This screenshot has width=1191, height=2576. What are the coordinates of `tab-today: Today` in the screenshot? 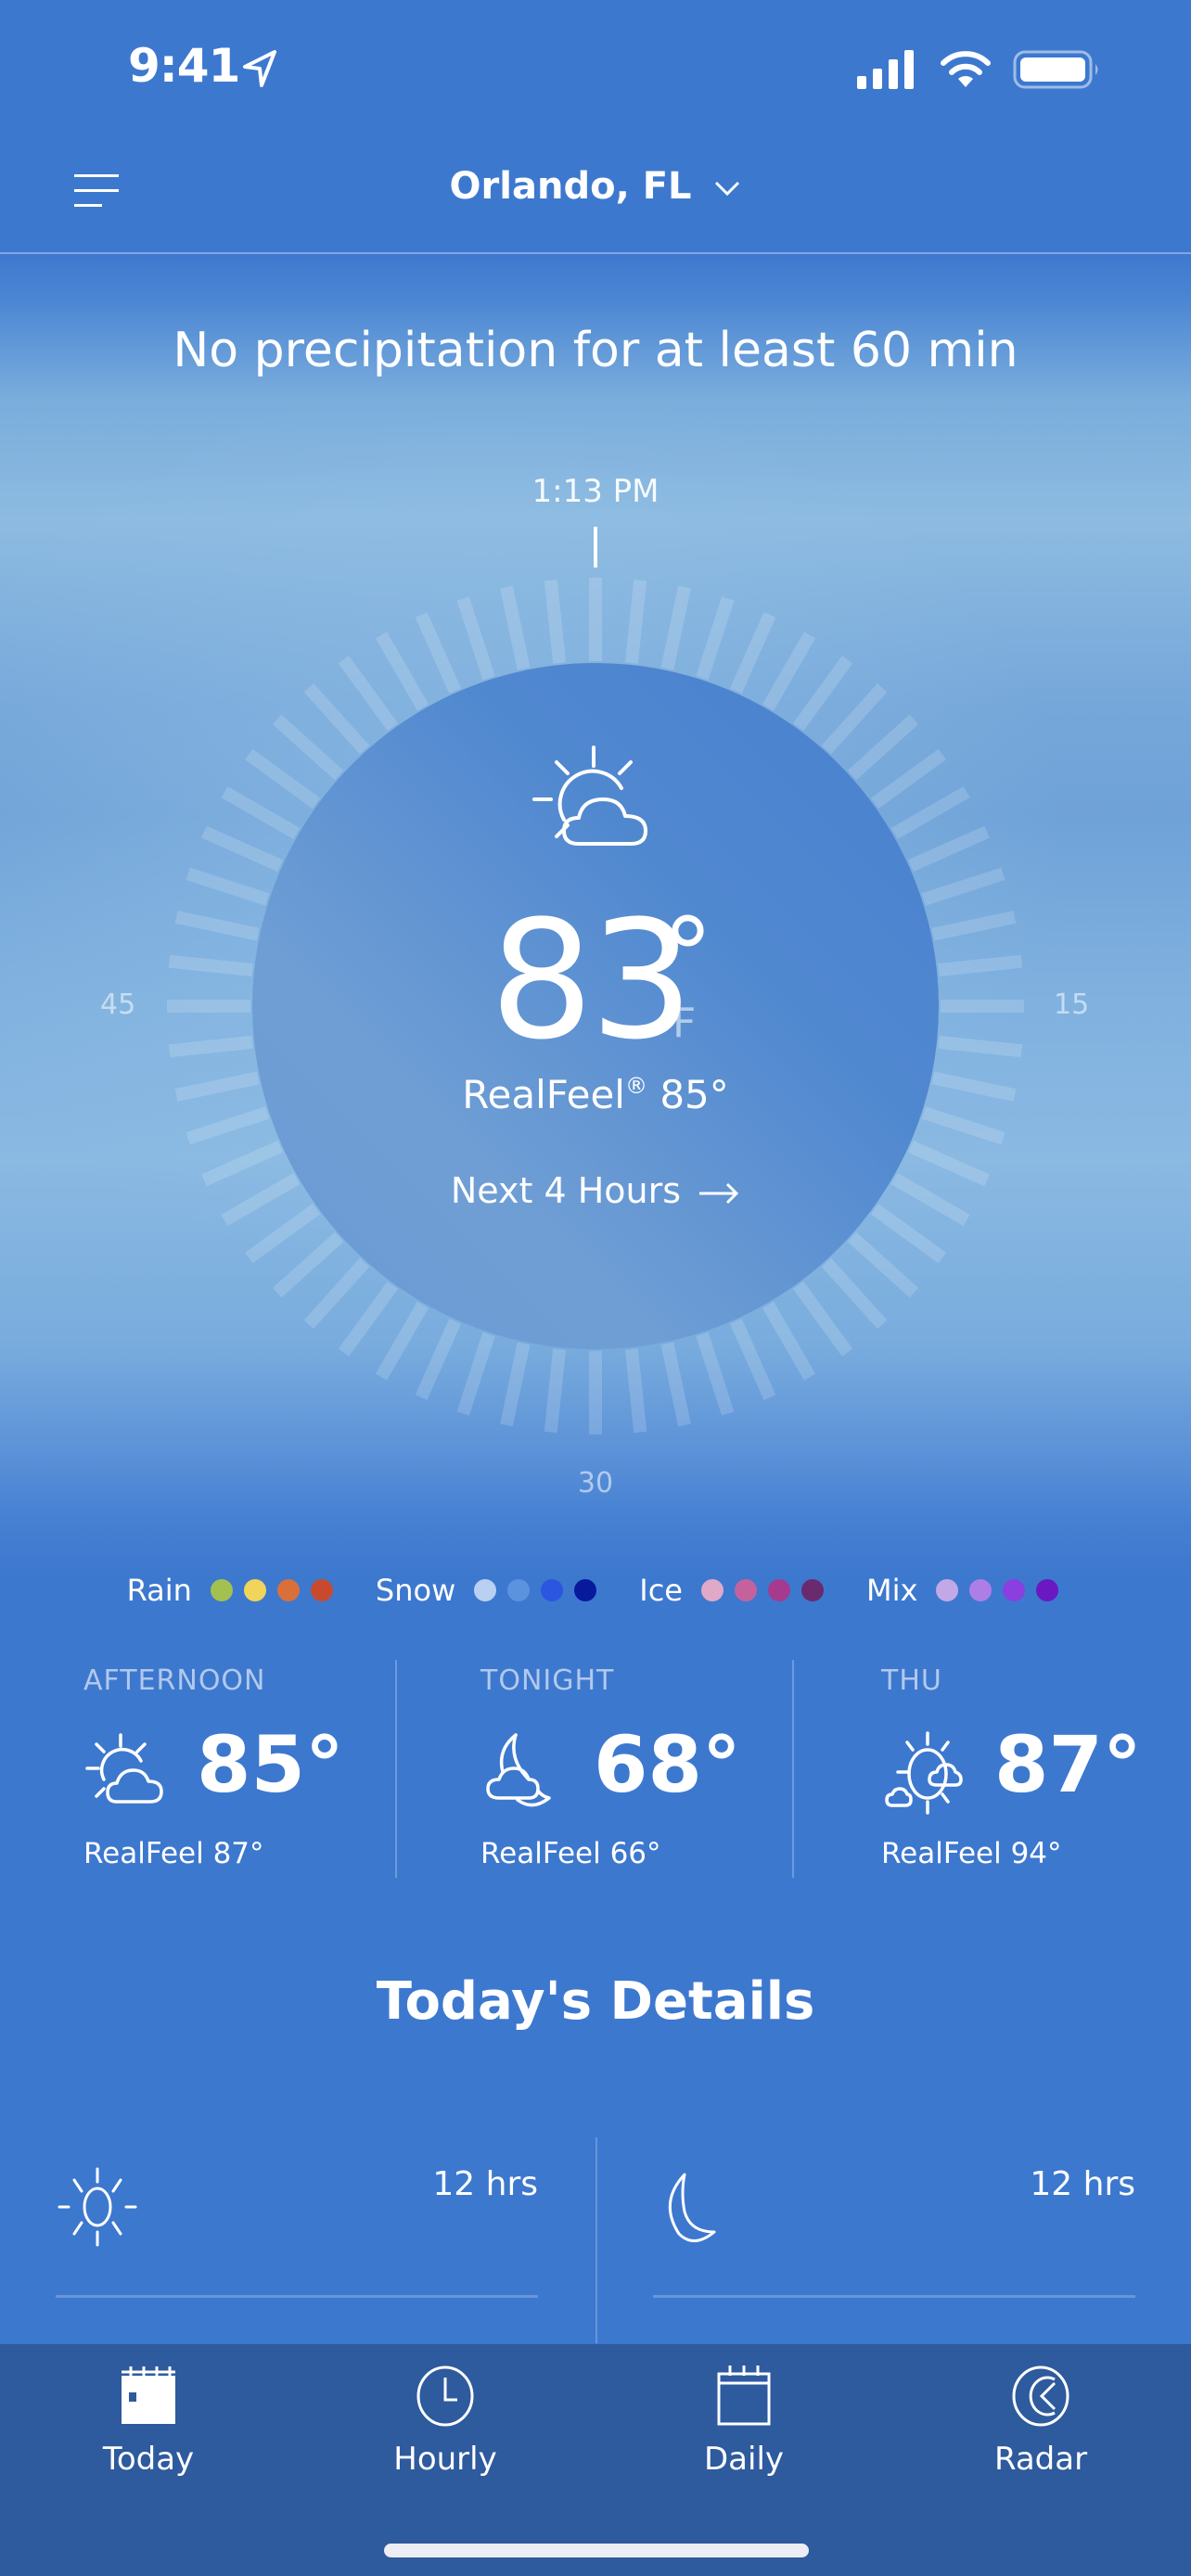 It's located at (148, 2420).